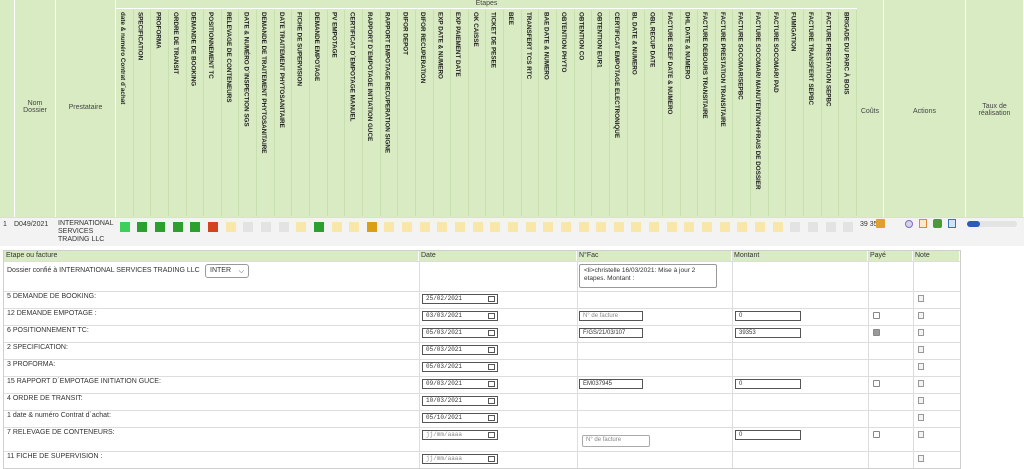 This screenshot has height=469, width=1024. Describe the element at coordinates (937, 223) in the screenshot. I see `add-icon` at that location.